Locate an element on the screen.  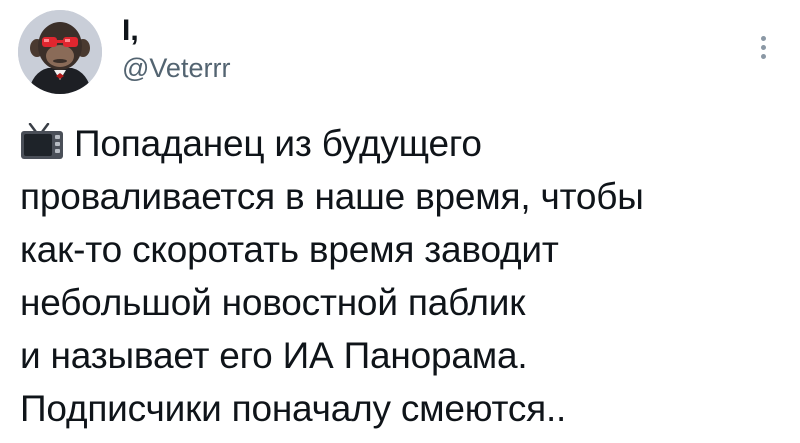
tweet-text-line-3: как-то скоротать время заводит is located at coordinates (289, 249).